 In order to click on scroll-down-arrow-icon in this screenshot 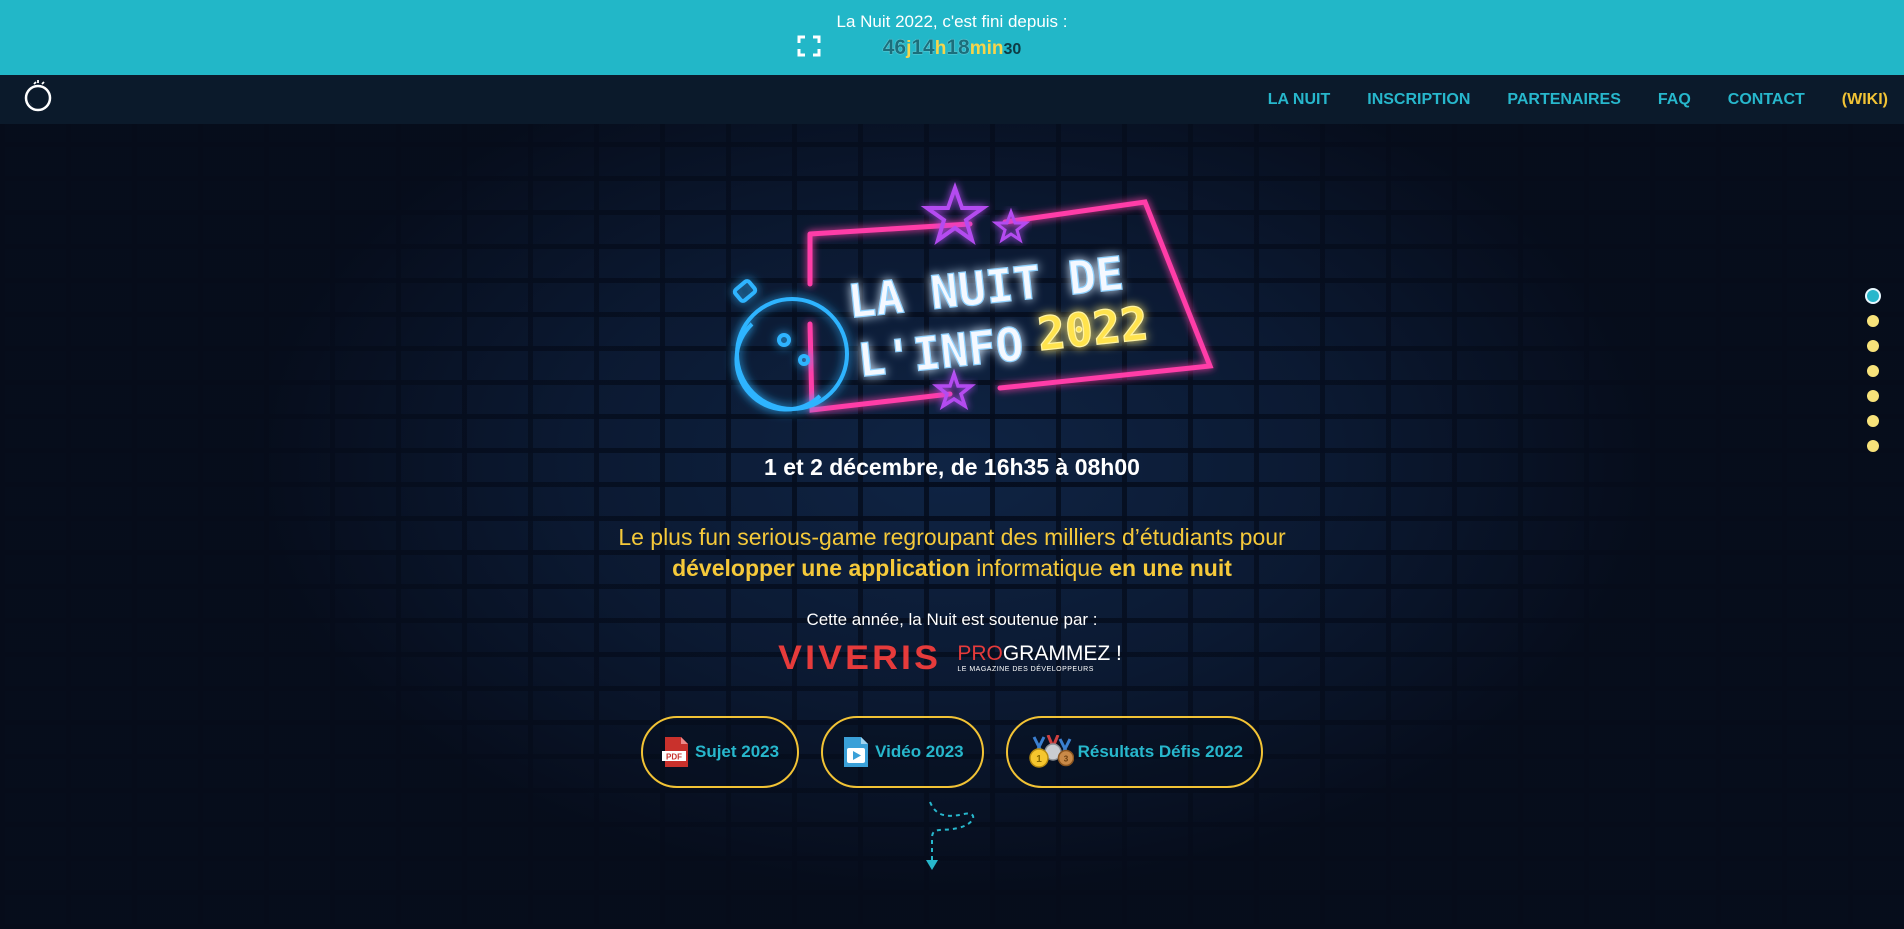, I will do `click(950, 836)`.